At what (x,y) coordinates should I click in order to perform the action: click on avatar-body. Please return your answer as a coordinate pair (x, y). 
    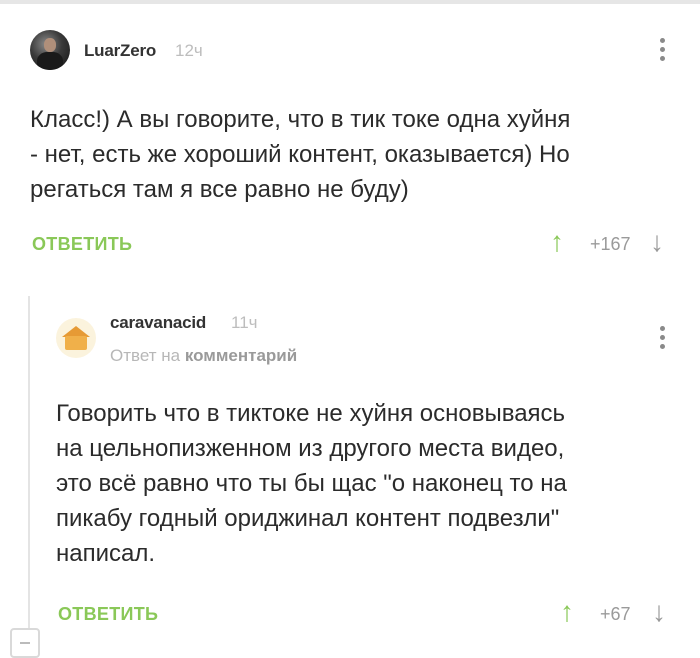
    Looking at the image, I should click on (50, 61).